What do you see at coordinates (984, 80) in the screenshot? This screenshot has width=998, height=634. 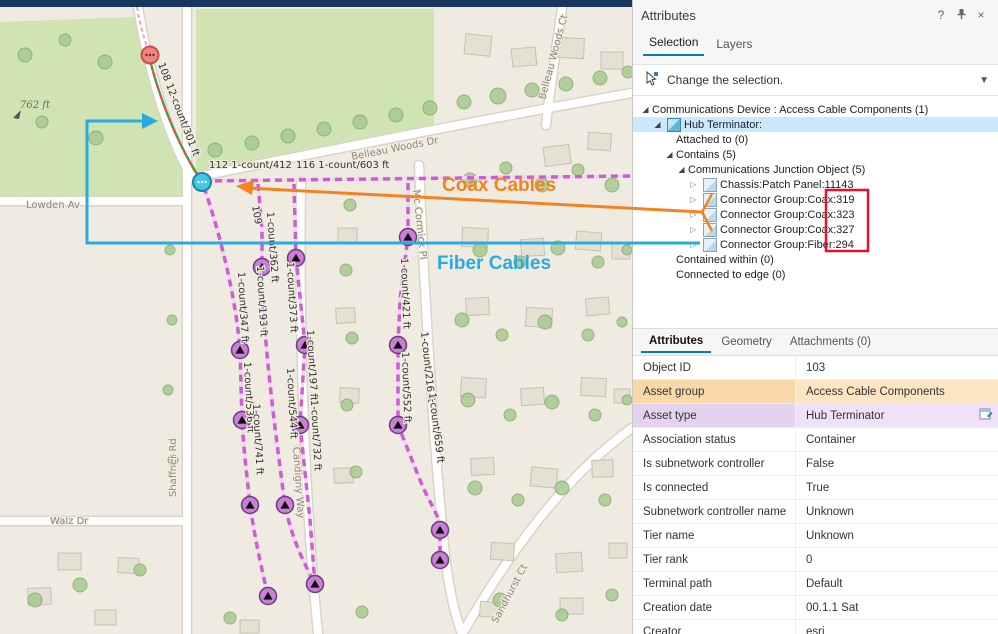 I see `chevron-down-icon: ▼` at bounding box center [984, 80].